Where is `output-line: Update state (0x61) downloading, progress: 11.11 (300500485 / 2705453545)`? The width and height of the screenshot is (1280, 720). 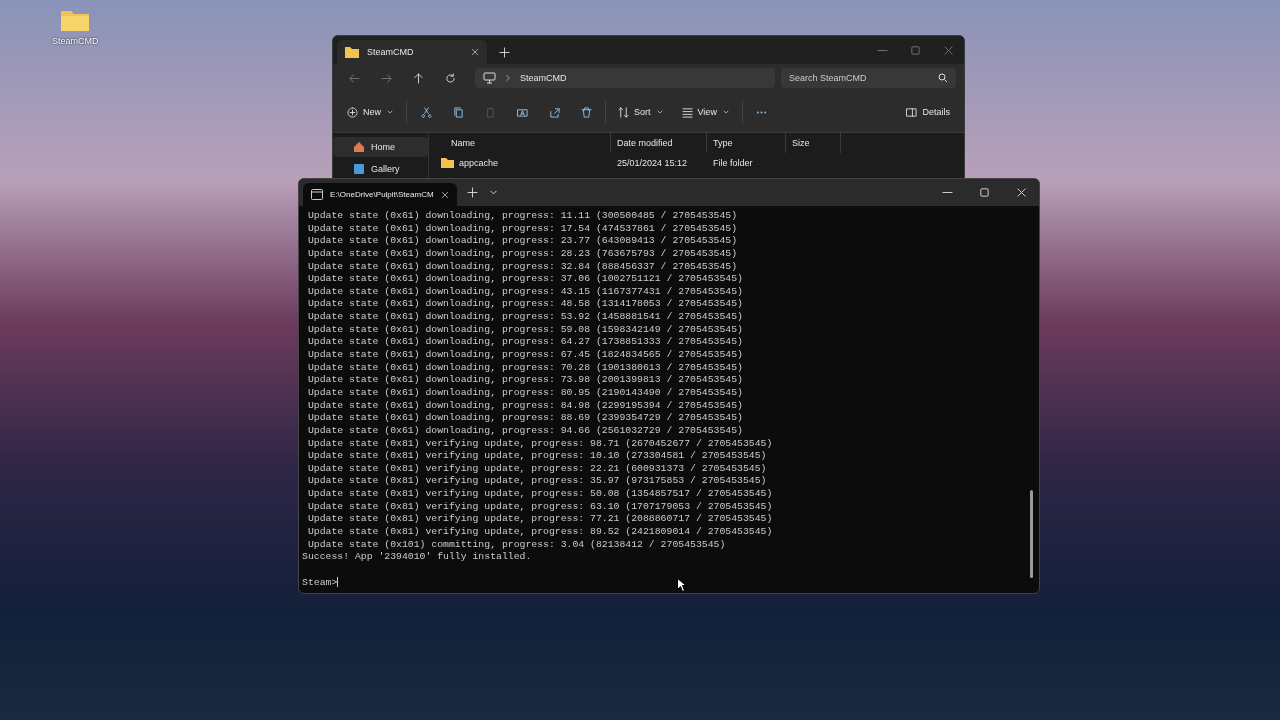
output-line: Update state (0x61) downloading, progress: 11.11 (300500485 / 2705453545) is located at coordinates (522, 216).